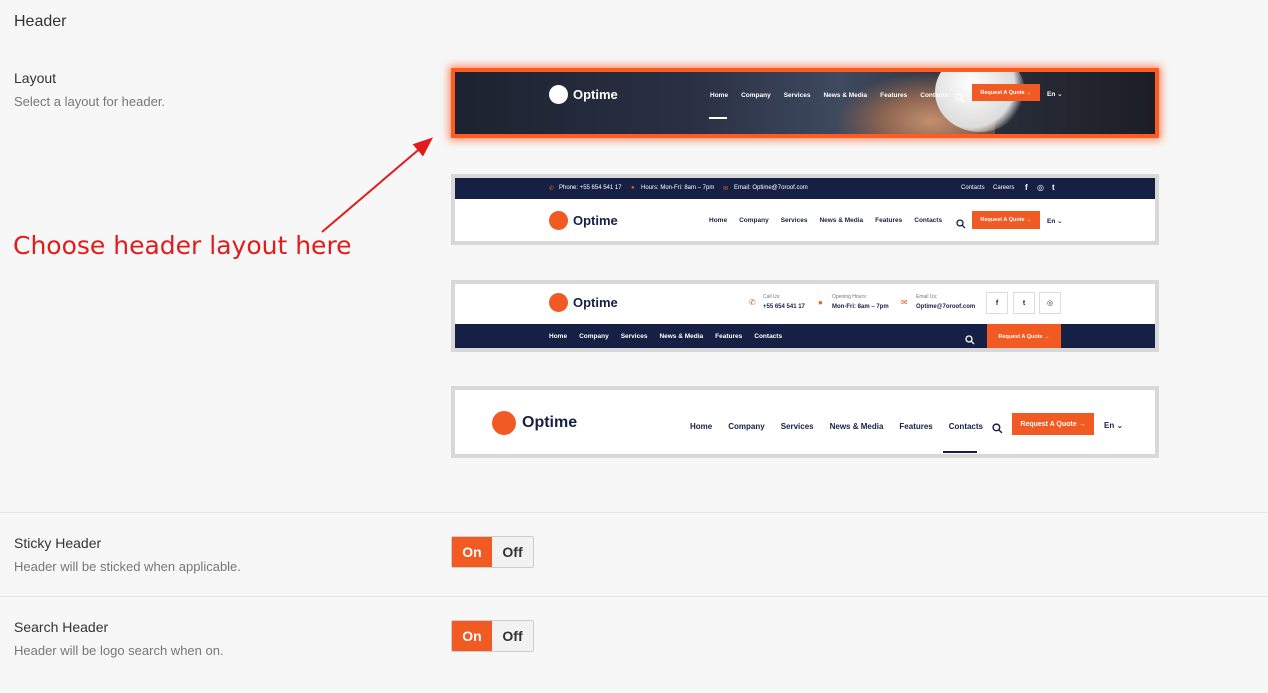  Describe the element at coordinates (590, 188) in the screenshot. I see `top-phone: Phone: +55 654 541 17` at that location.